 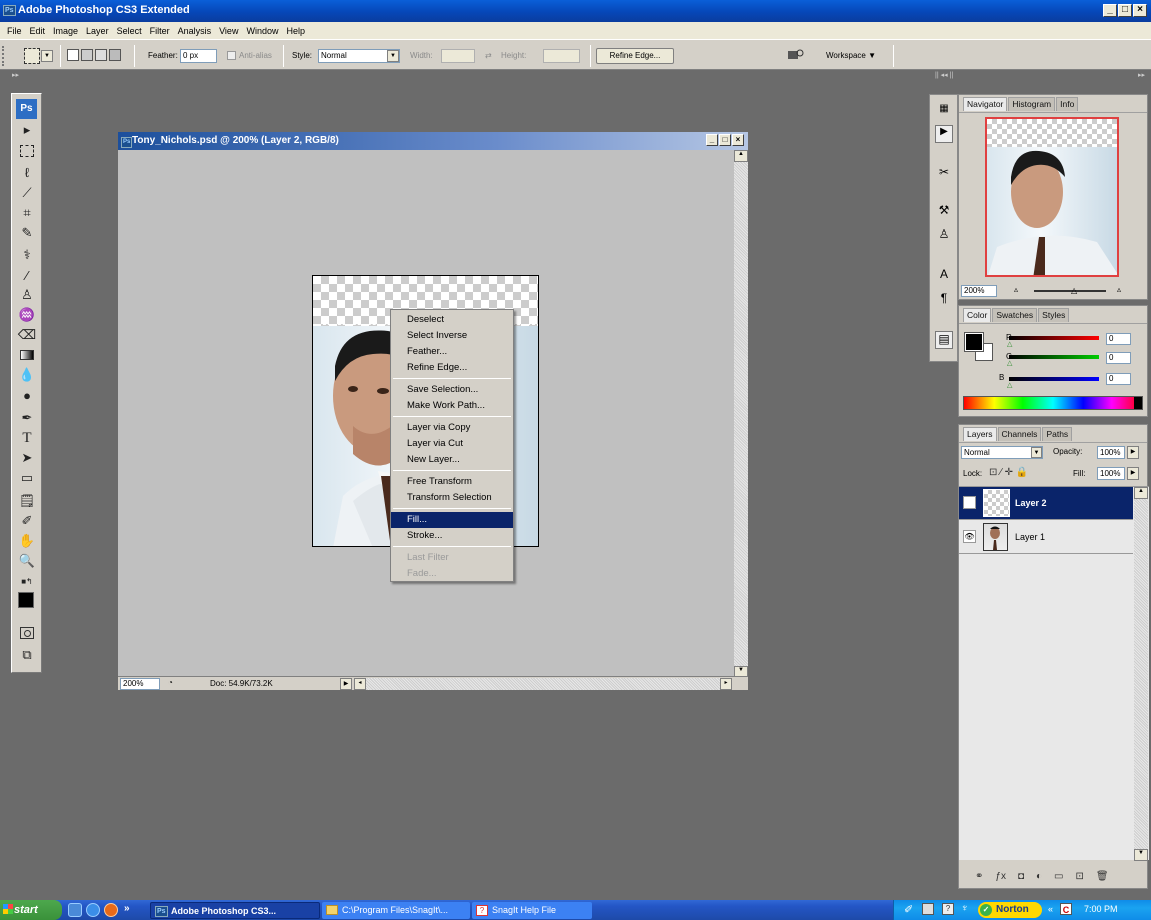 I want to click on zoom-field: 200%, so click(x=140, y=684).